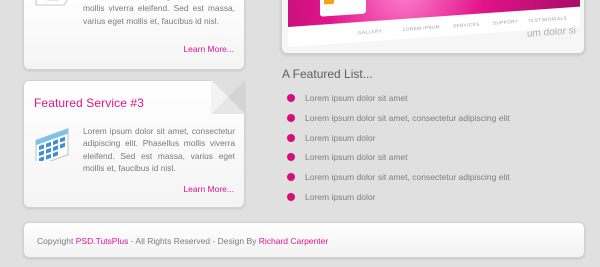  I want to click on preview-nav-item: TESTIMONIALS, so click(548, 19).